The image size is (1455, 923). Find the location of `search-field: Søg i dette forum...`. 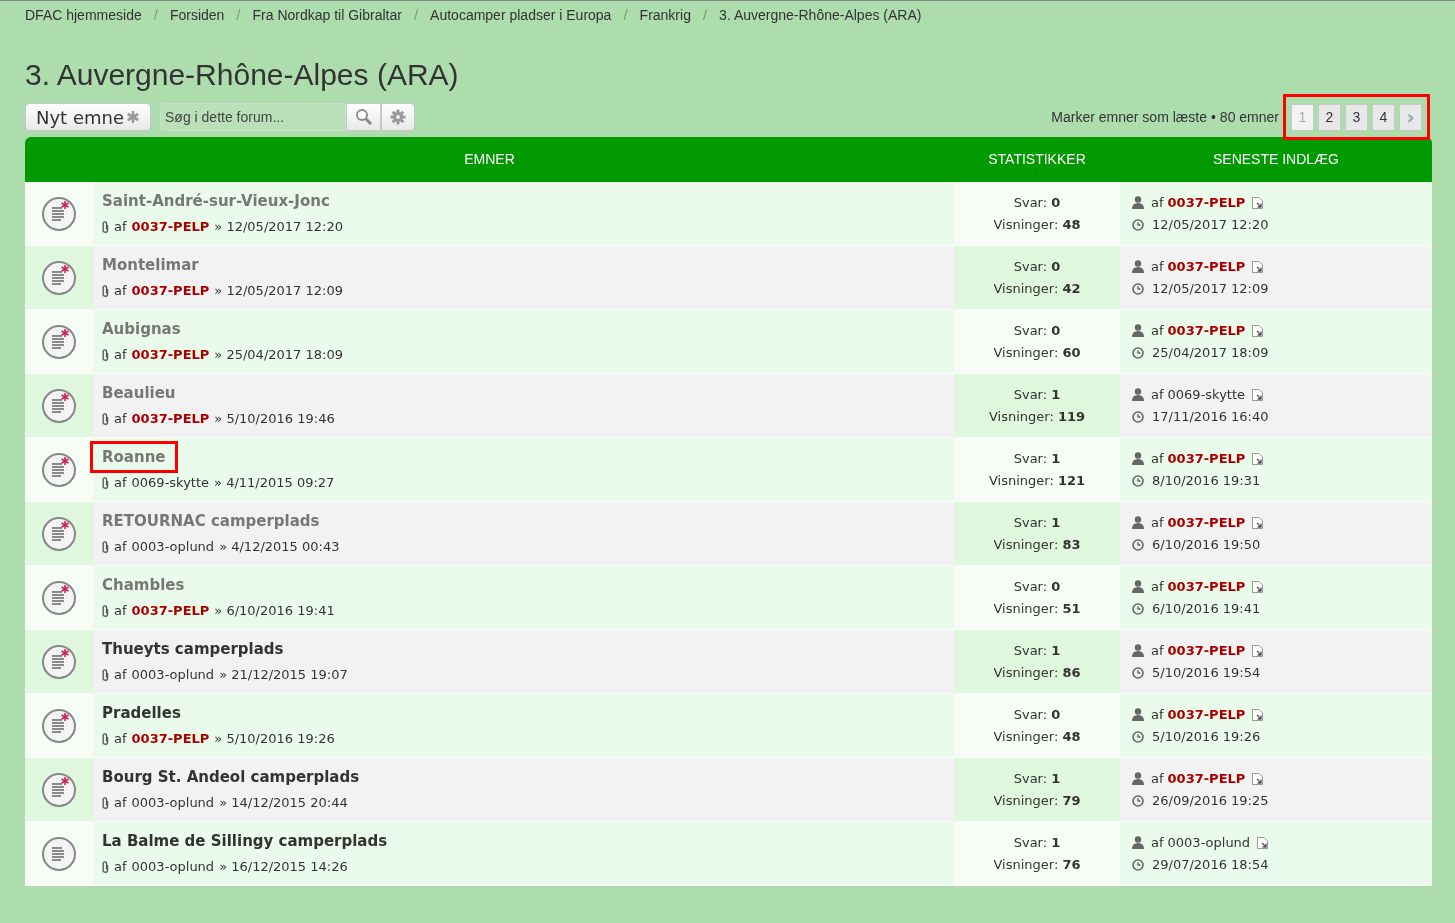

search-field: Søg i dette forum... is located at coordinates (253, 117).